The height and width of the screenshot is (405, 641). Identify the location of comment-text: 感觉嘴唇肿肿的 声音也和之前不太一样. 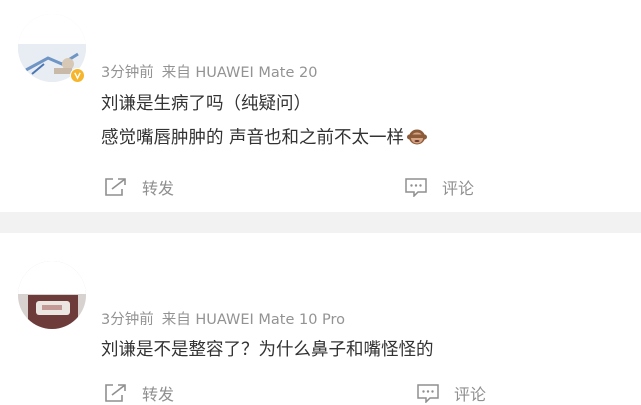
(253, 138).